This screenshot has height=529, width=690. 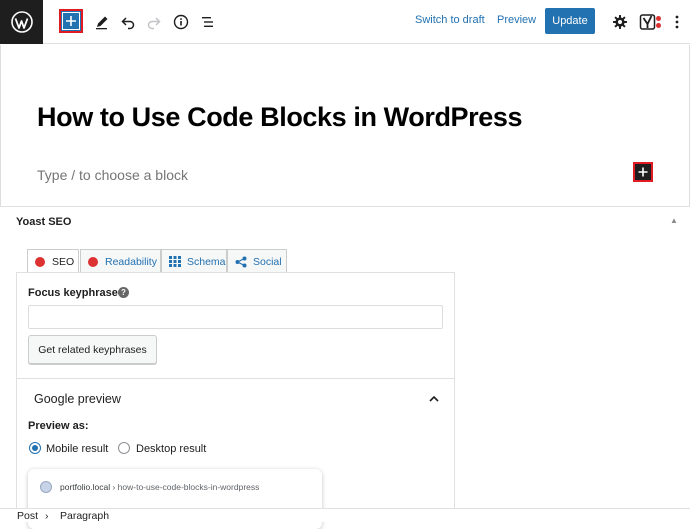 What do you see at coordinates (206, 261) in the screenshot?
I see `tab-label: Schema` at bounding box center [206, 261].